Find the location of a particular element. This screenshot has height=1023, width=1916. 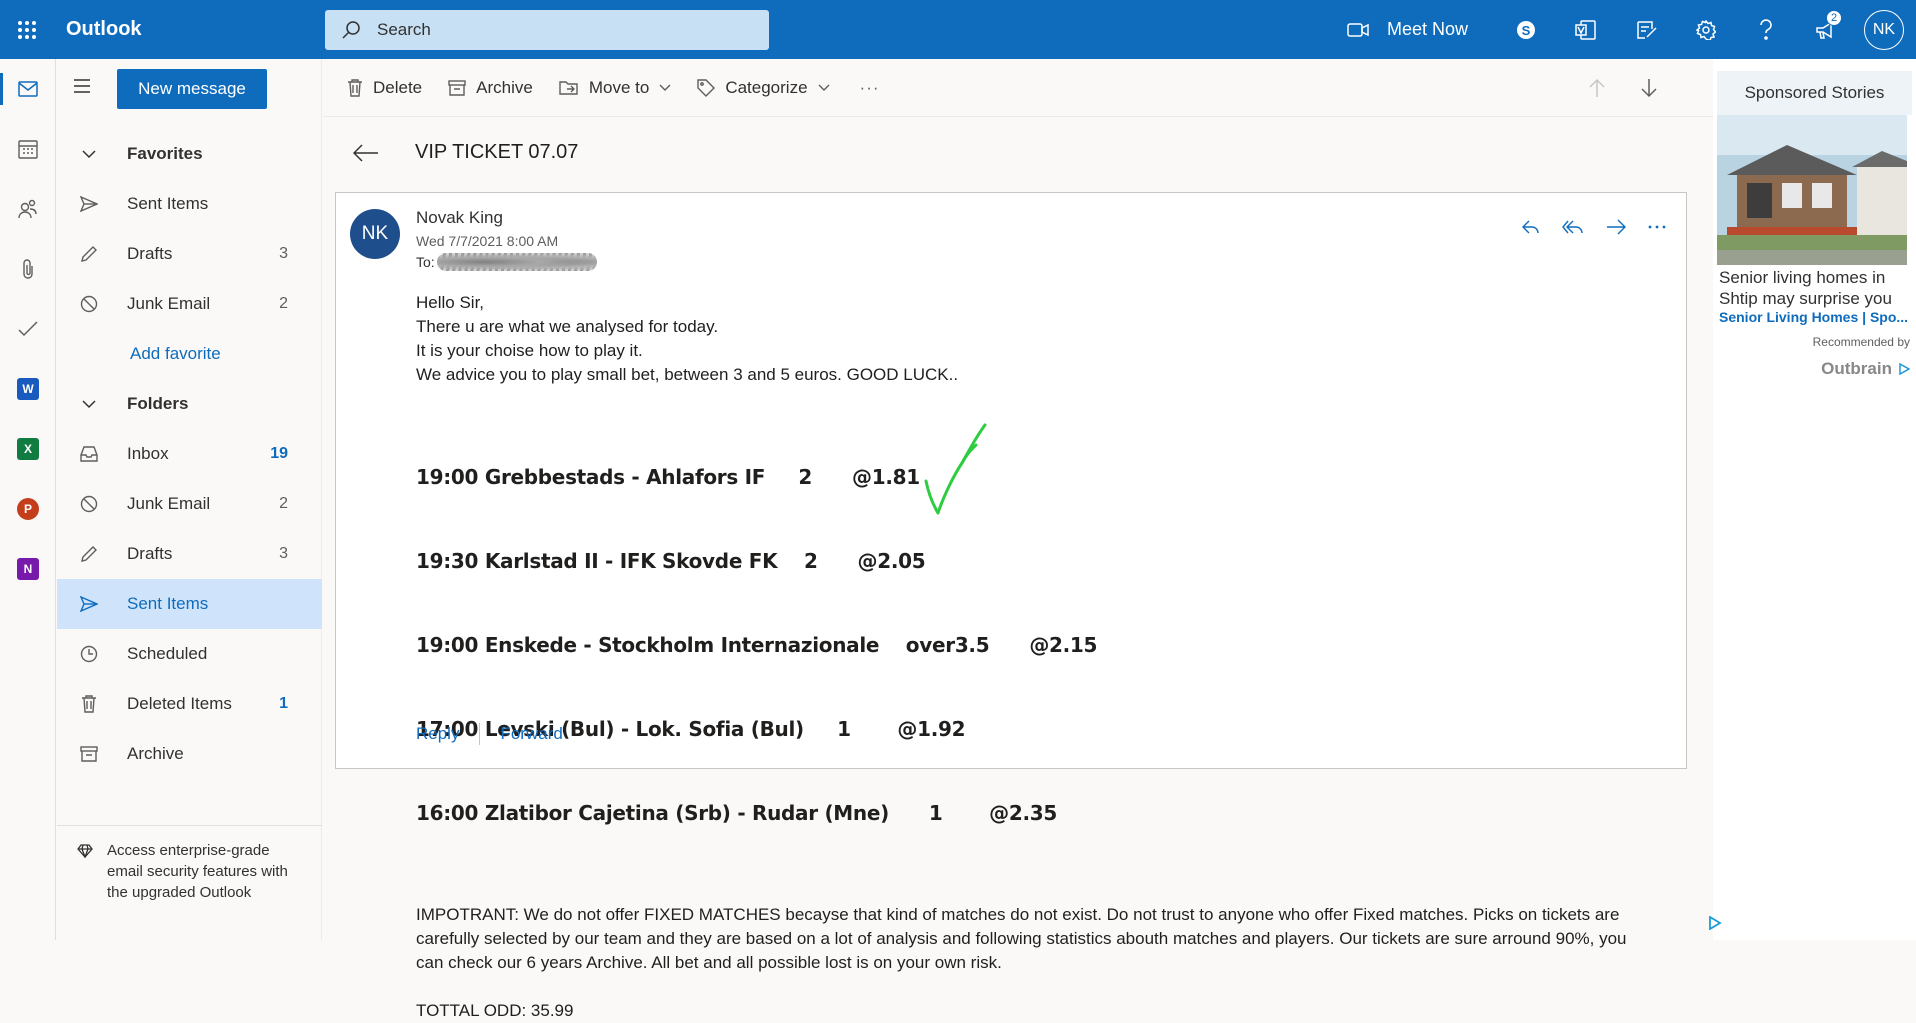

command-bar: Delete Archive Move to Categorize ··· is located at coordinates (1018, 88).